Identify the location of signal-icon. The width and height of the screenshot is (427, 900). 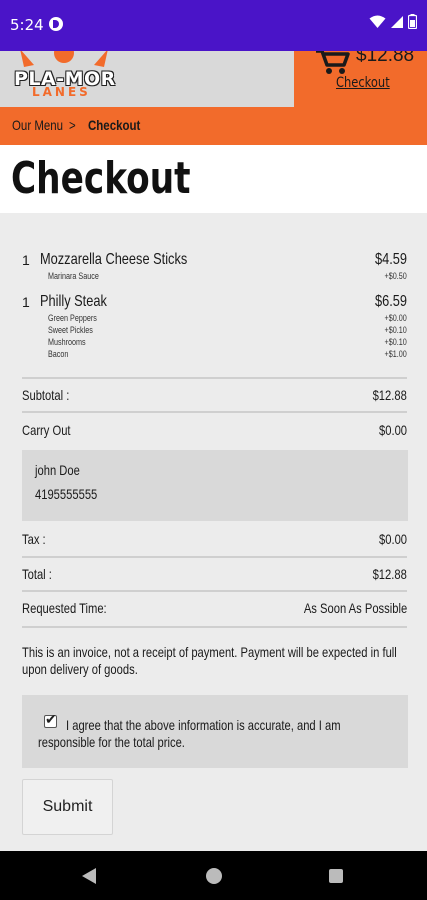
(397, 21).